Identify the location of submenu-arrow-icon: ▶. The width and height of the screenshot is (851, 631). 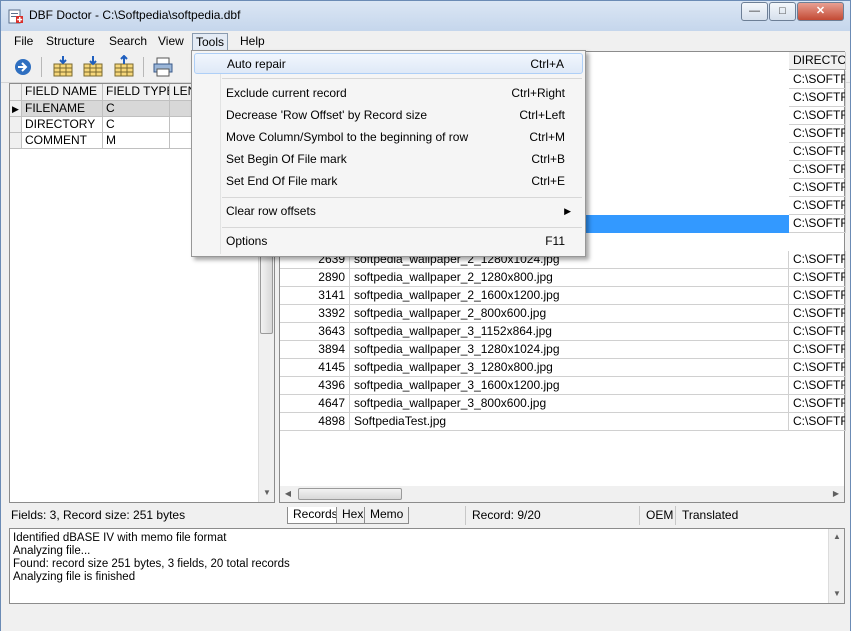
(567, 211).